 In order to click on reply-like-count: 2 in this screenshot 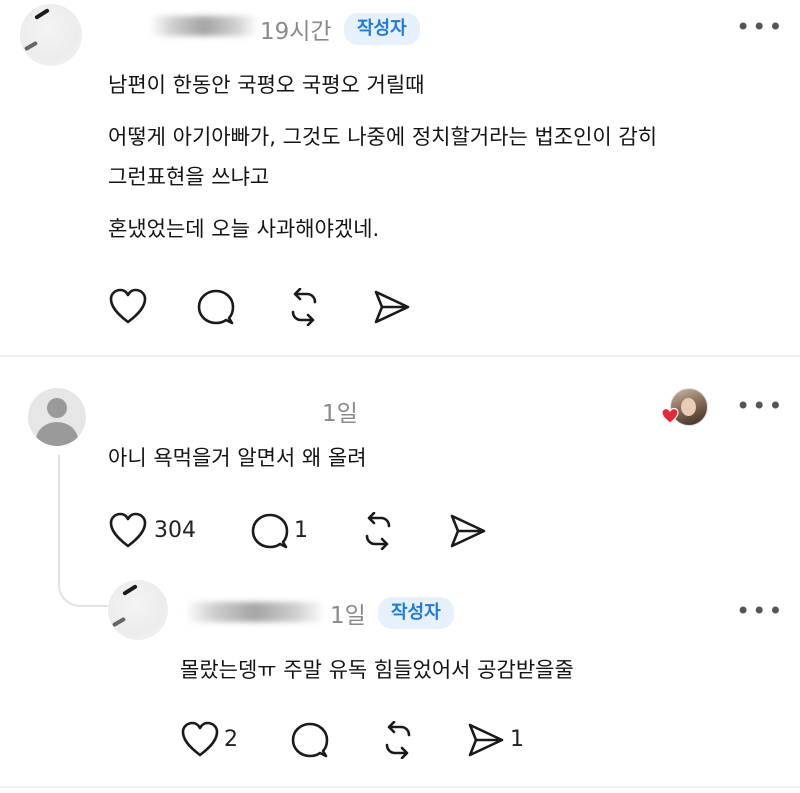, I will do `click(231, 739)`.